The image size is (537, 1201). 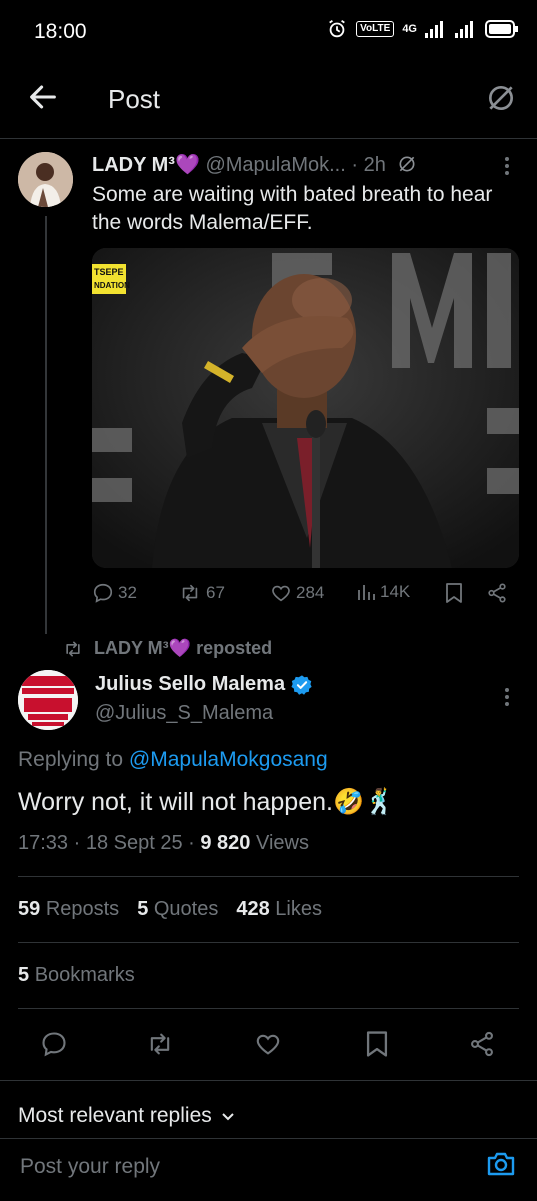 What do you see at coordinates (228, 759) in the screenshot?
I see `replying-to-link: @MapulaMokgosang` at bounding box center [228, 759].